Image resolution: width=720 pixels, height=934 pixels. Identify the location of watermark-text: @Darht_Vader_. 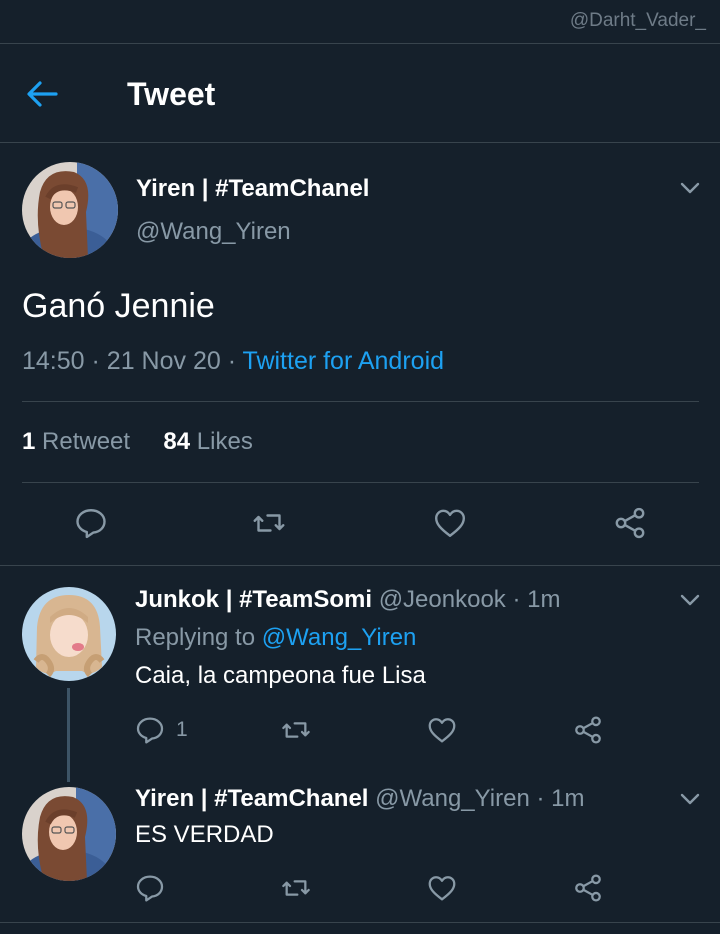
(637, 20).